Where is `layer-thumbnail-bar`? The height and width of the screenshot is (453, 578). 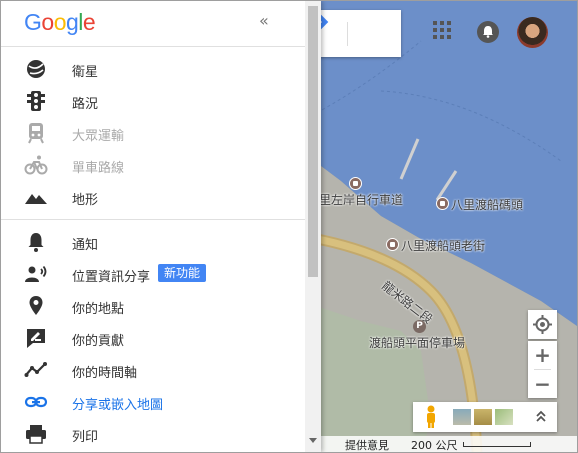 layer-thumbnail-bar is located at coordinates (485, 417).